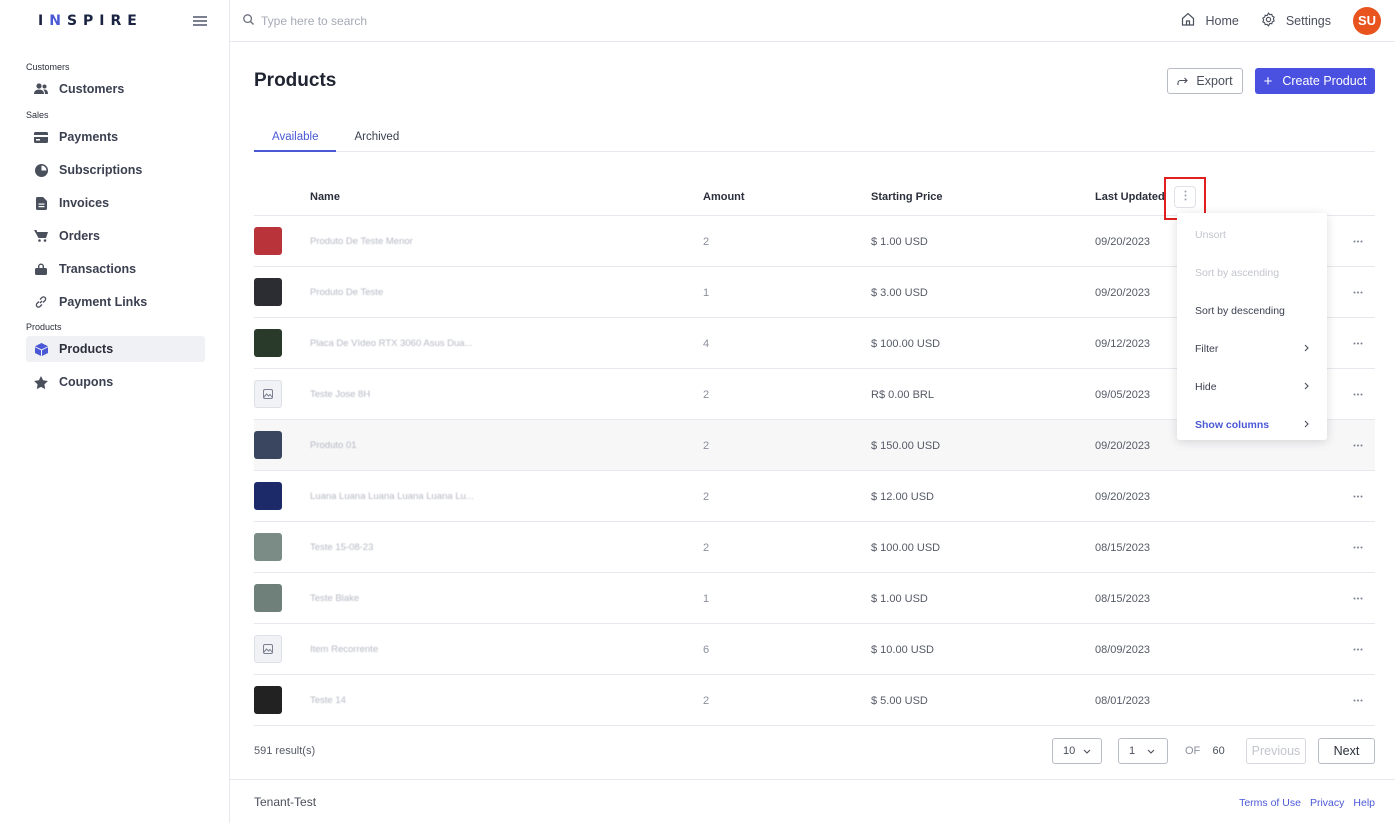 Image resolution: width=1395 pixels, height=823 pixels. Describe the element at coordinates (1185, 197) in the screenshot. I see `column-menu-button` at that location.